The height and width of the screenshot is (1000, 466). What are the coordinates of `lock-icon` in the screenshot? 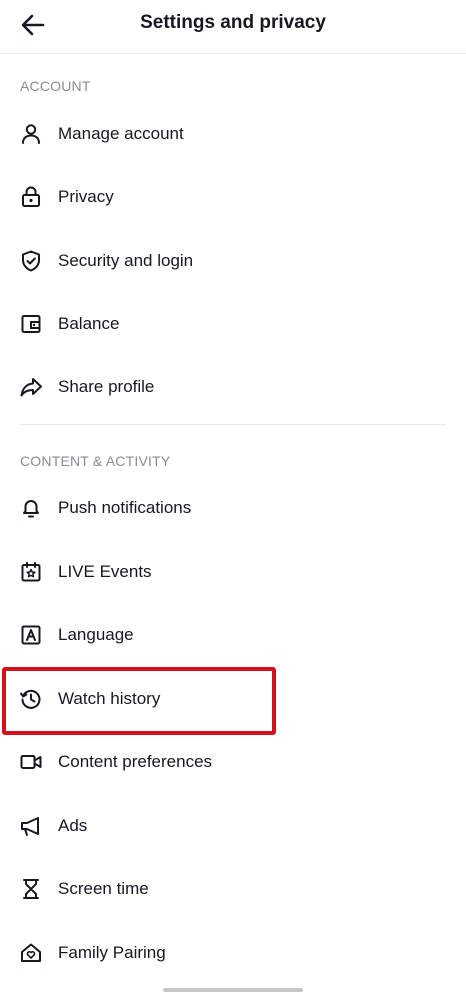 It's located at (31, 197).